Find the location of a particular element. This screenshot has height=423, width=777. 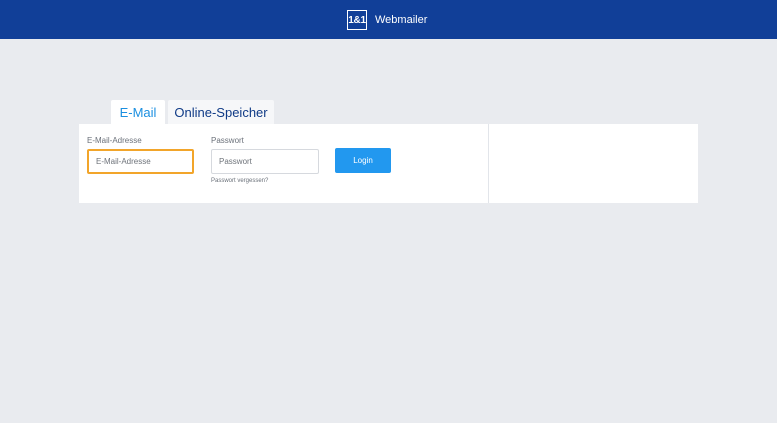

top-header-bar: 1&1 Webmailer is located at coordinates (388, 19).